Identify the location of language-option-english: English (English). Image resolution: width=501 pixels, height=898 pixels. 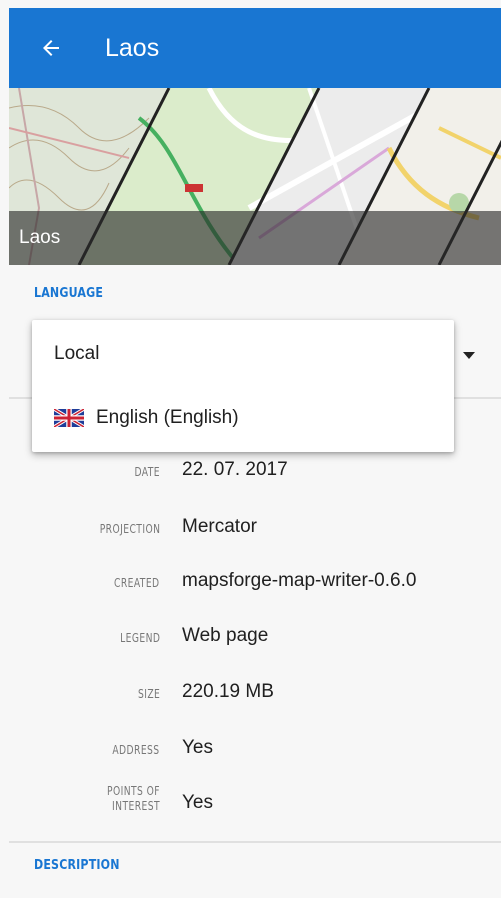
(243, 418).